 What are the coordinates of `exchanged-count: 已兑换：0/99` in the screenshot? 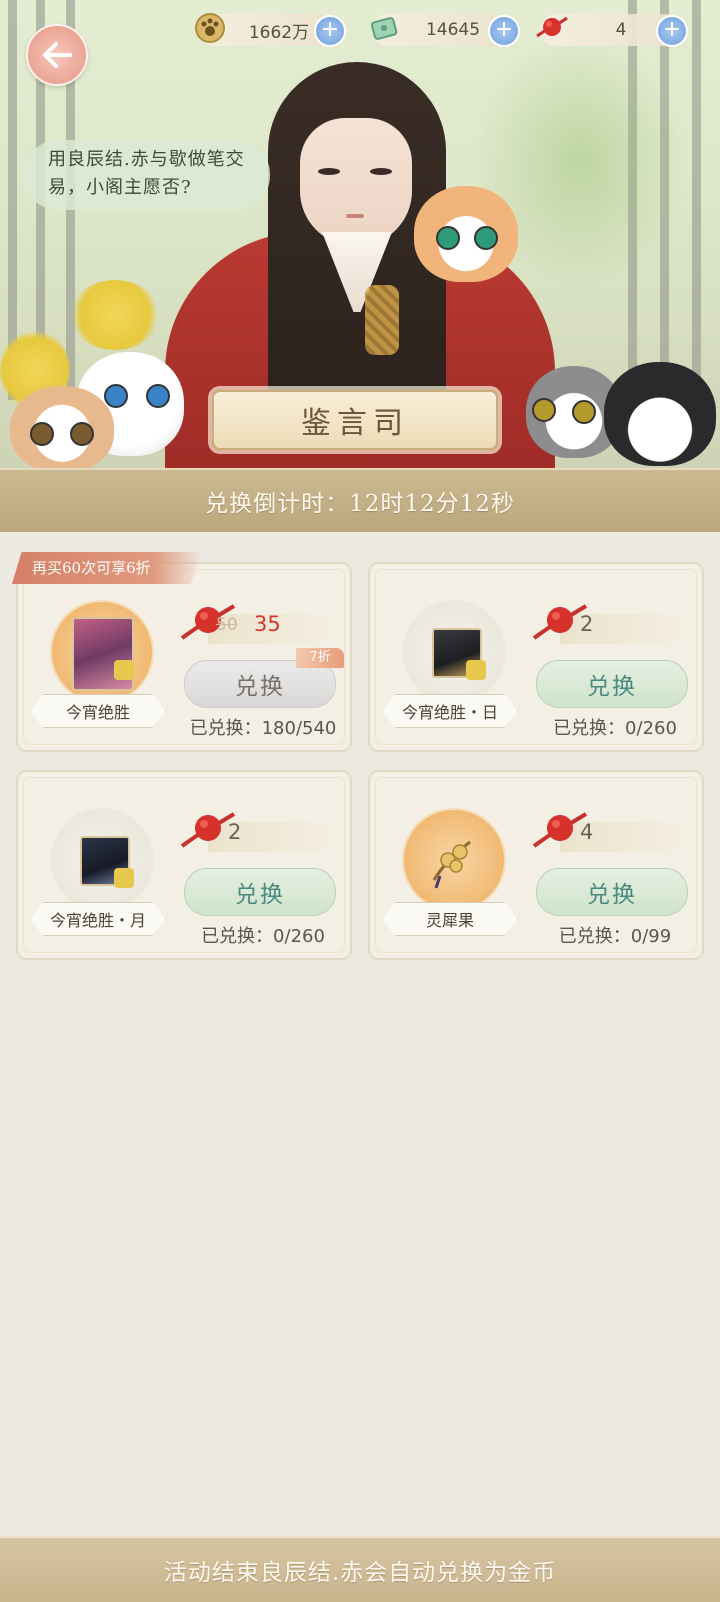 It's located at (615, 936).